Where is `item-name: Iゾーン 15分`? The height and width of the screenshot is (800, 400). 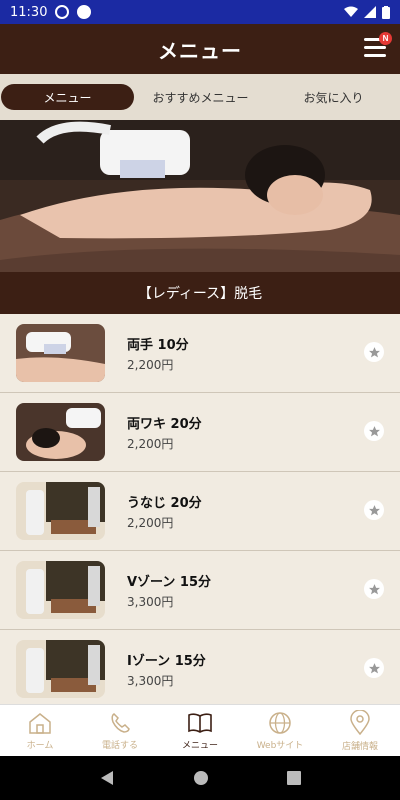 item-name: Iゾーン 15分 is located at coordinates (166, 661).